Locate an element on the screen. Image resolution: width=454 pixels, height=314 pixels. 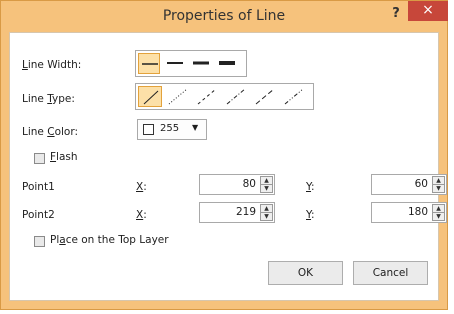
color-swatch is located at coordinates (148, 129).